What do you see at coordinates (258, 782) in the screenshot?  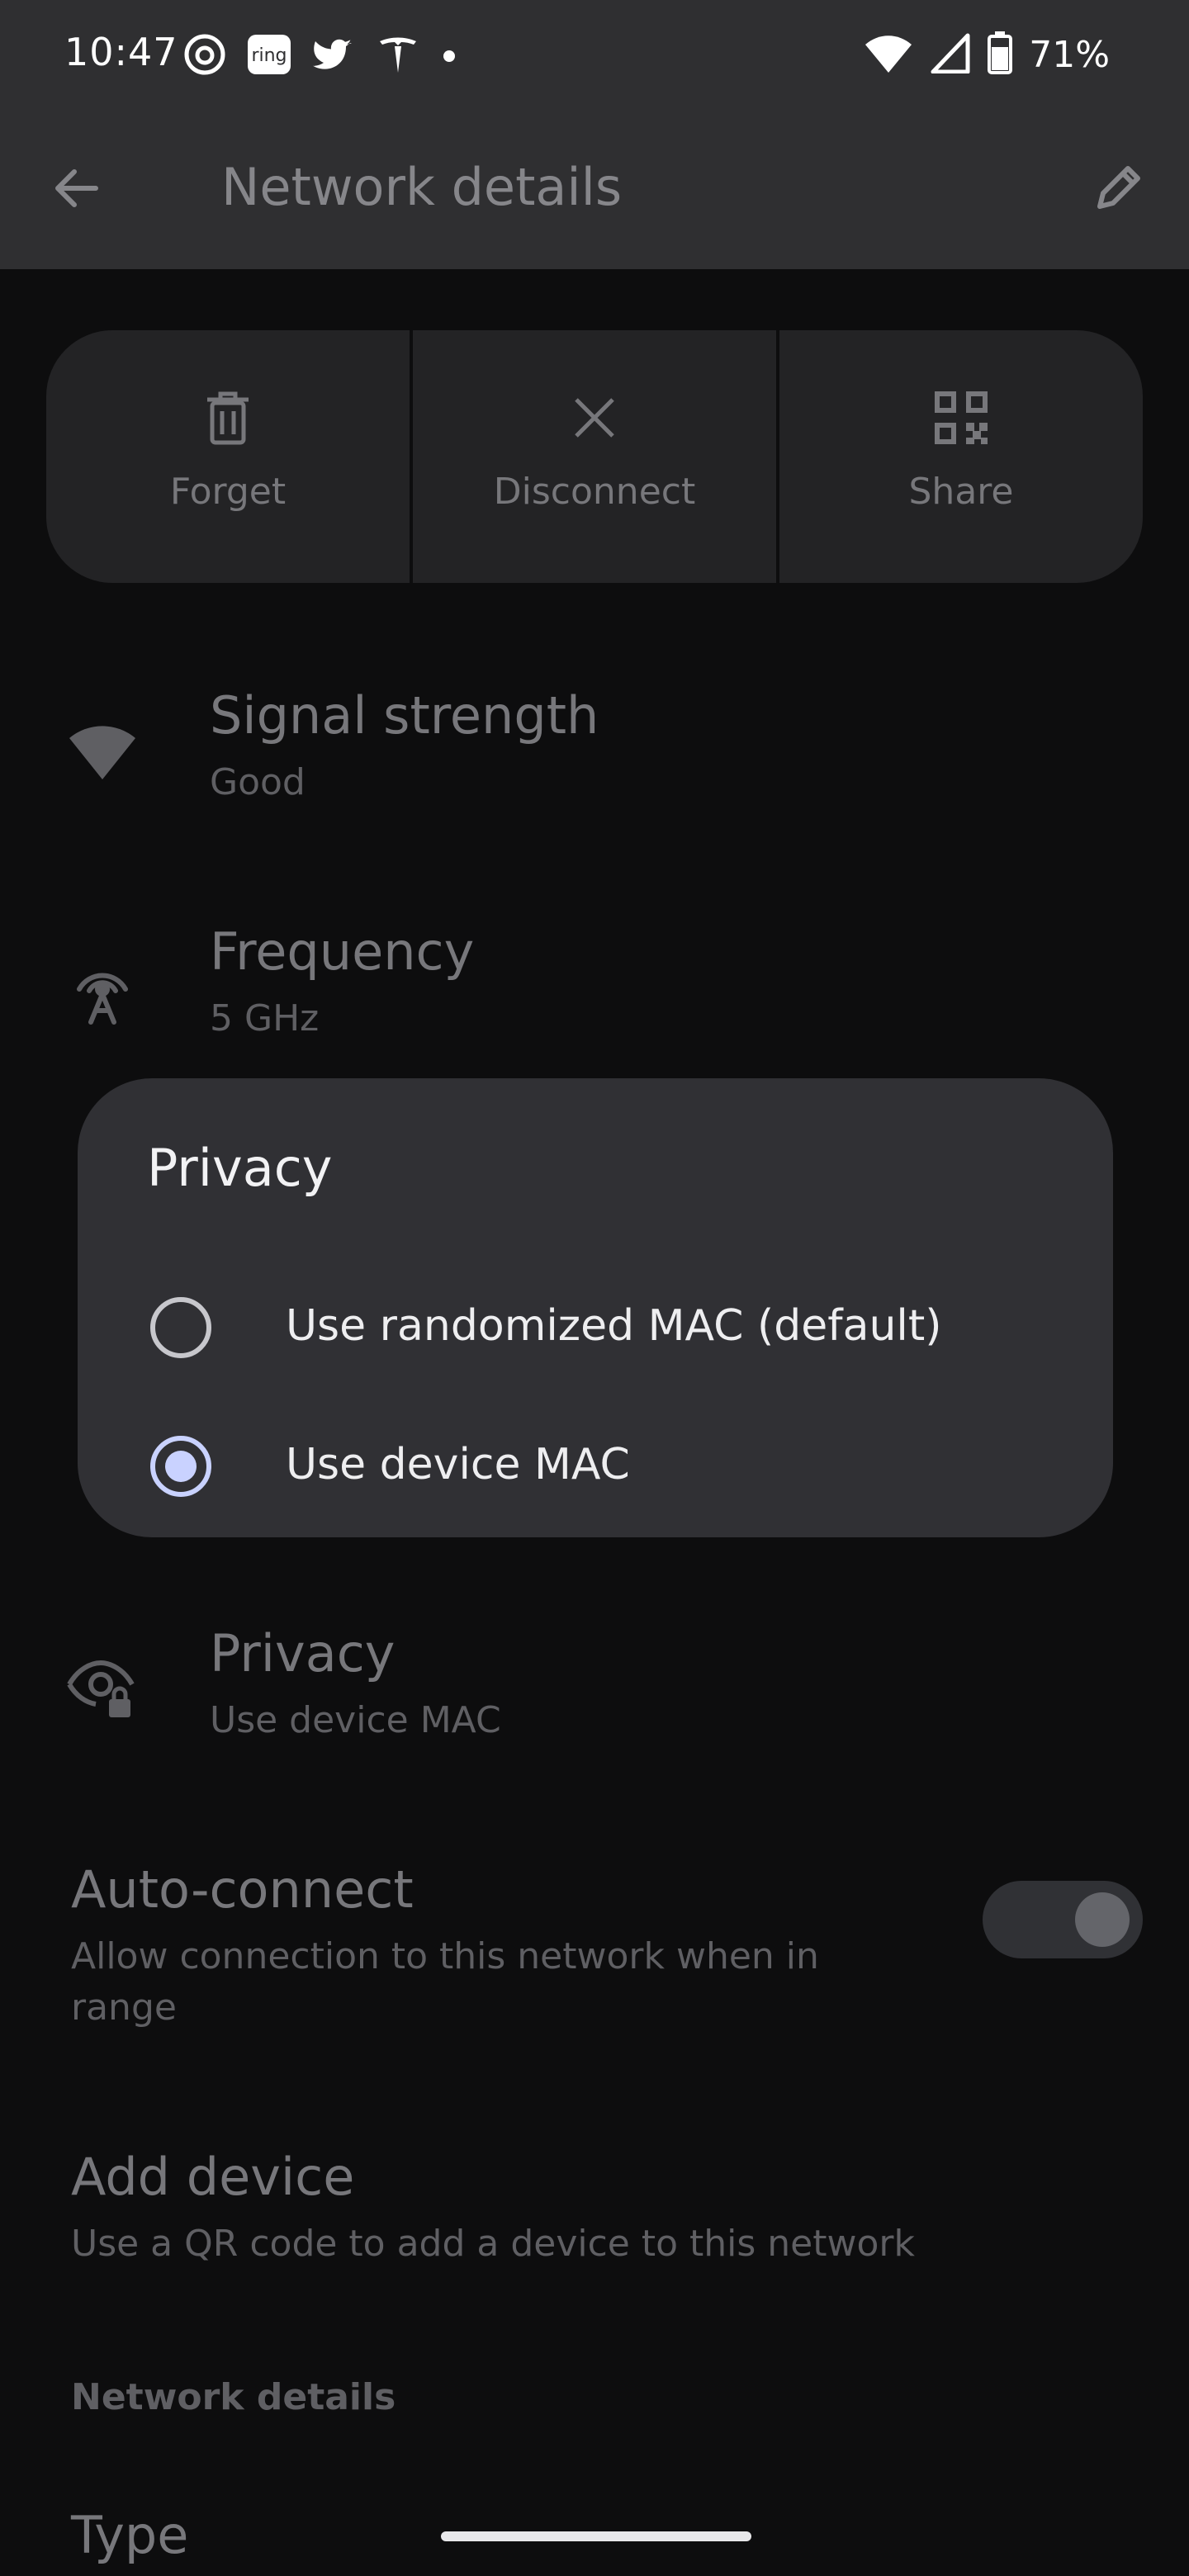 I see `signal-strength-value: Good` at bounding box center [258, 782].